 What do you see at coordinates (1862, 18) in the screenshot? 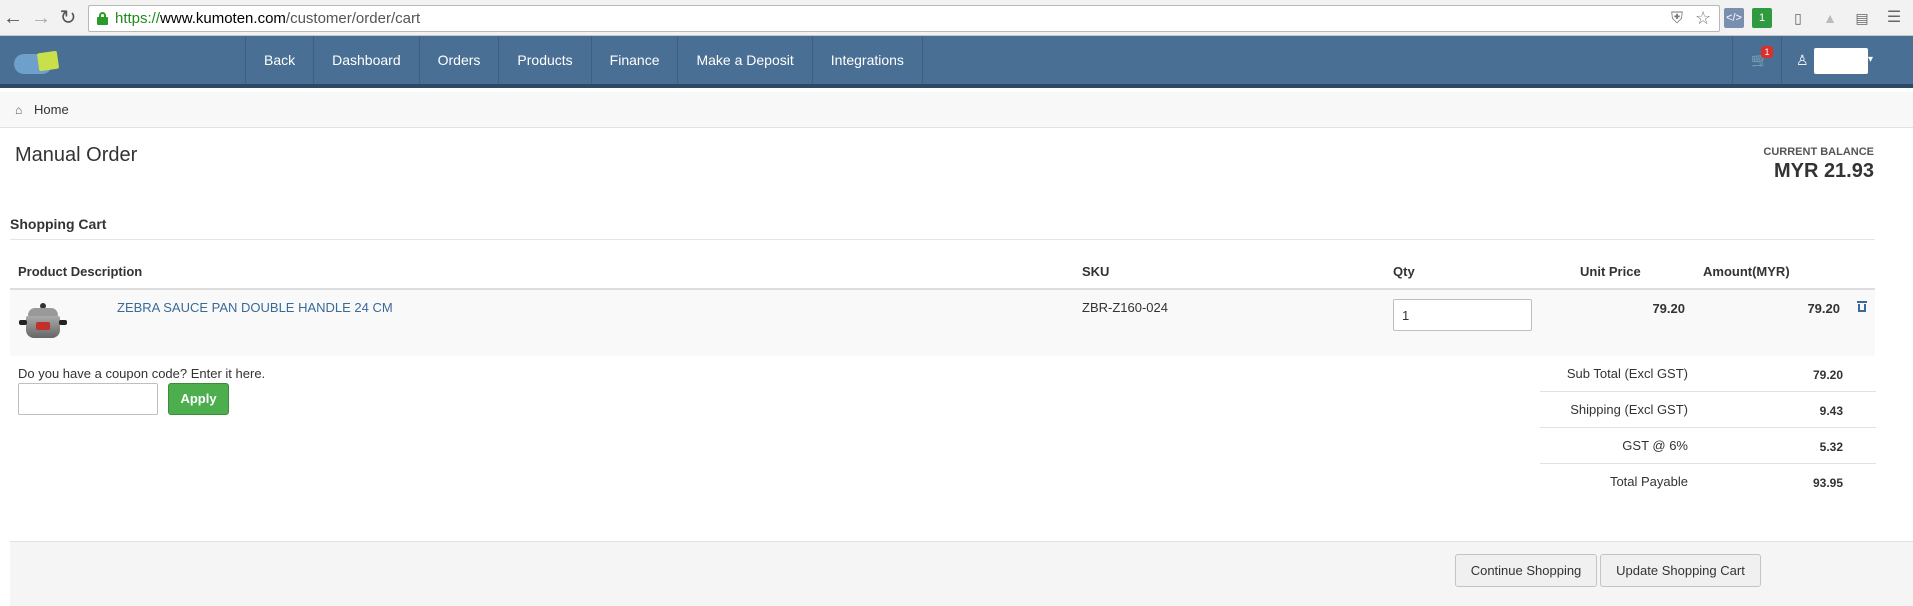
I see `film-icon: ▤` at bounding box center [1862, 18].